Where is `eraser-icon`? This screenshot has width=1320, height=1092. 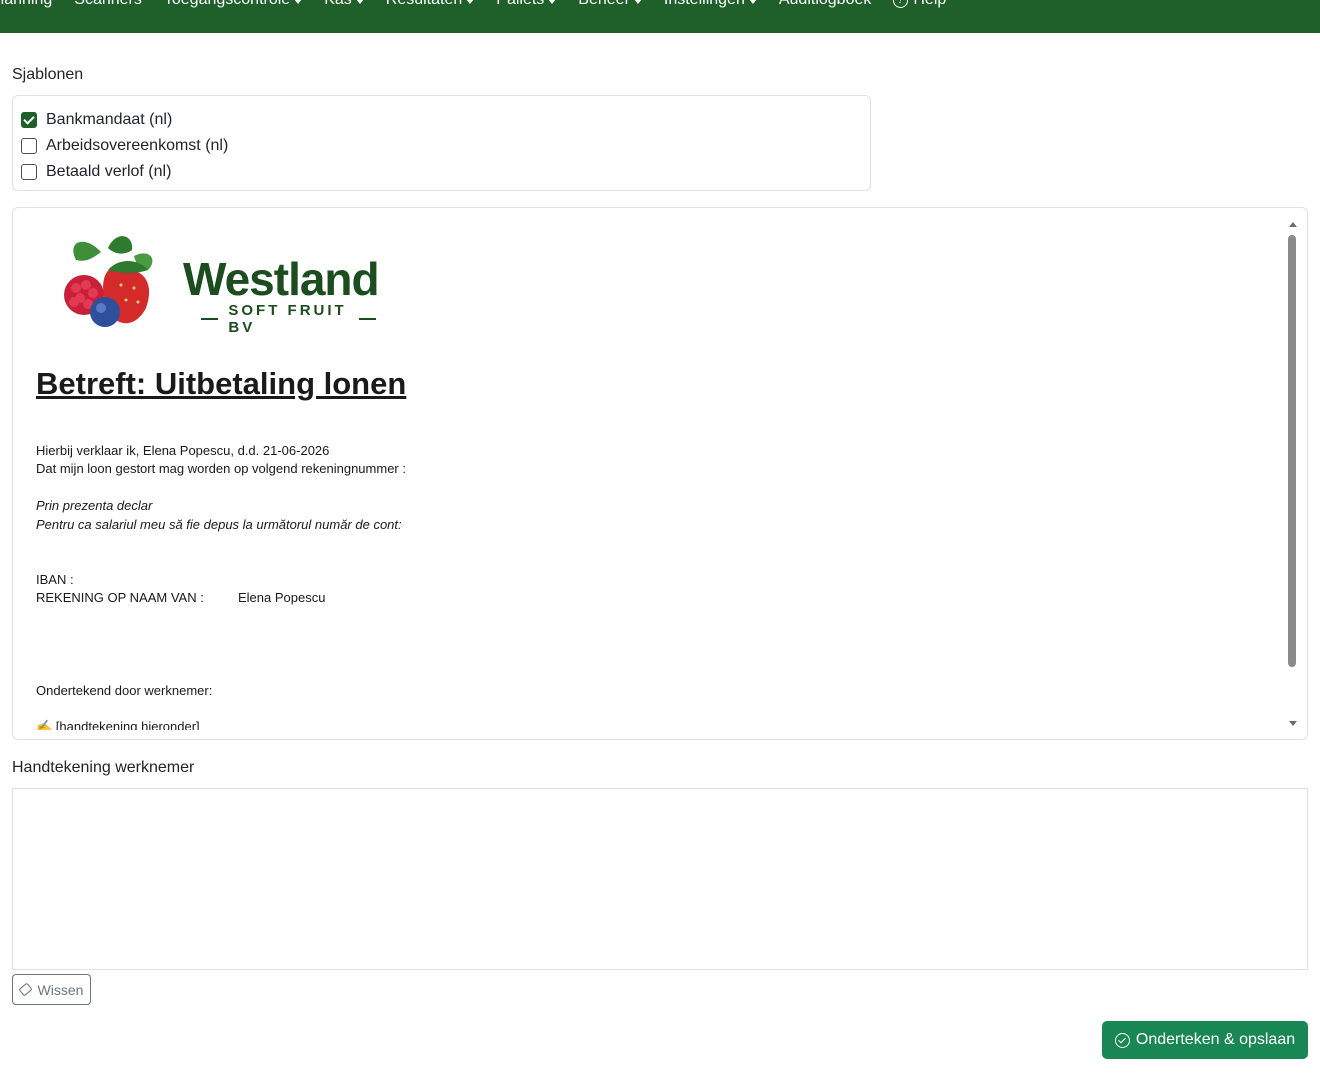
eraser-icon is located at coordinates (25, 989).